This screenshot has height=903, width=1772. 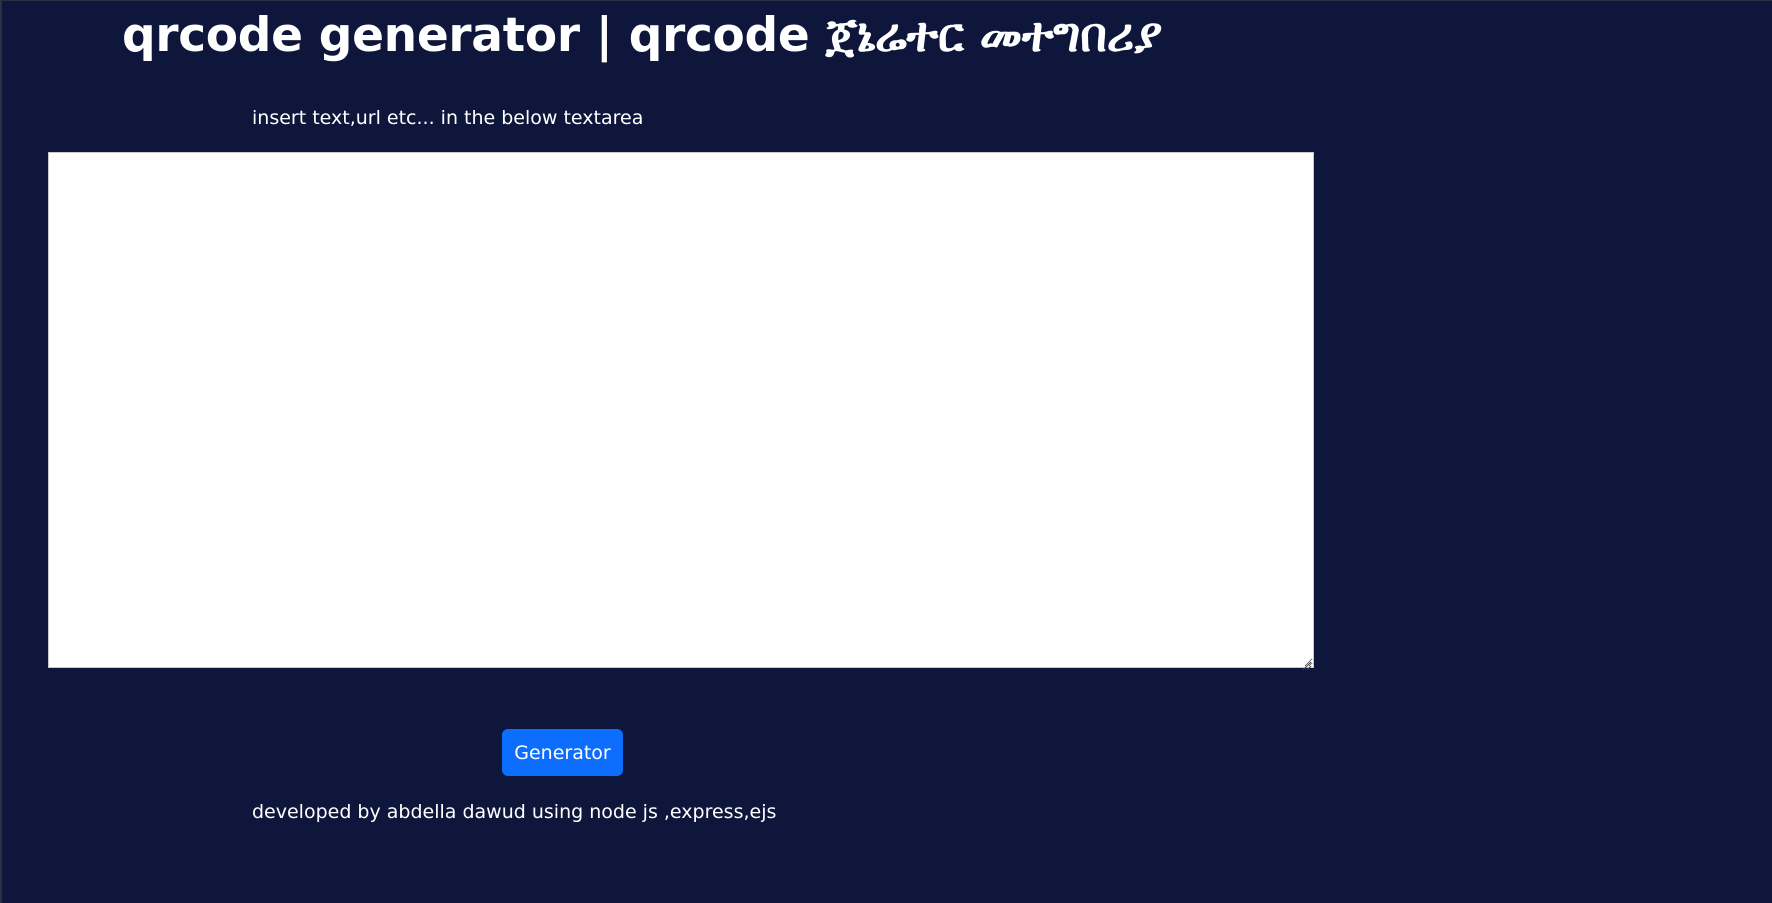 What do you see at coordinates (562, 752) in the screenshot?
I see `generate-button: Generator` at bounding box center [562, 752].